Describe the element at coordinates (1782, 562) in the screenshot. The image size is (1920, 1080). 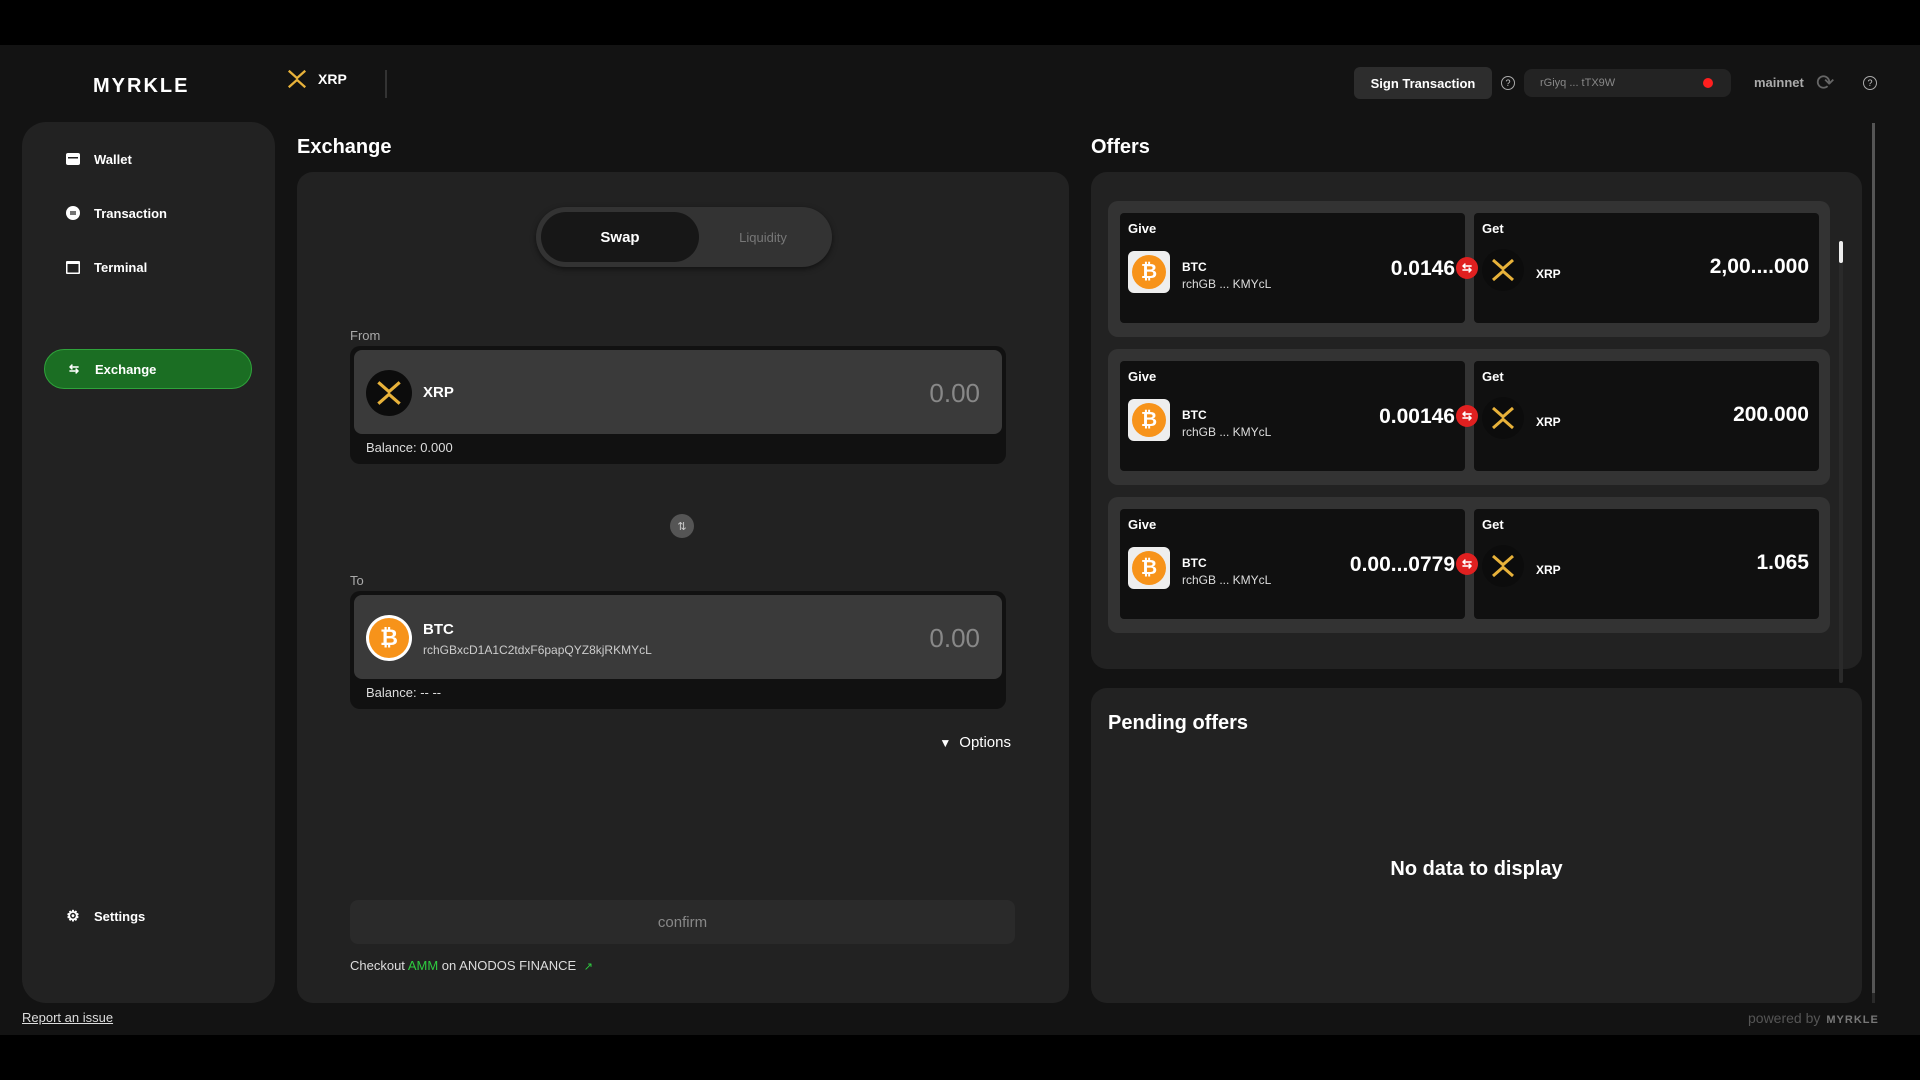
I see `get-amount: 1.065` at that location.